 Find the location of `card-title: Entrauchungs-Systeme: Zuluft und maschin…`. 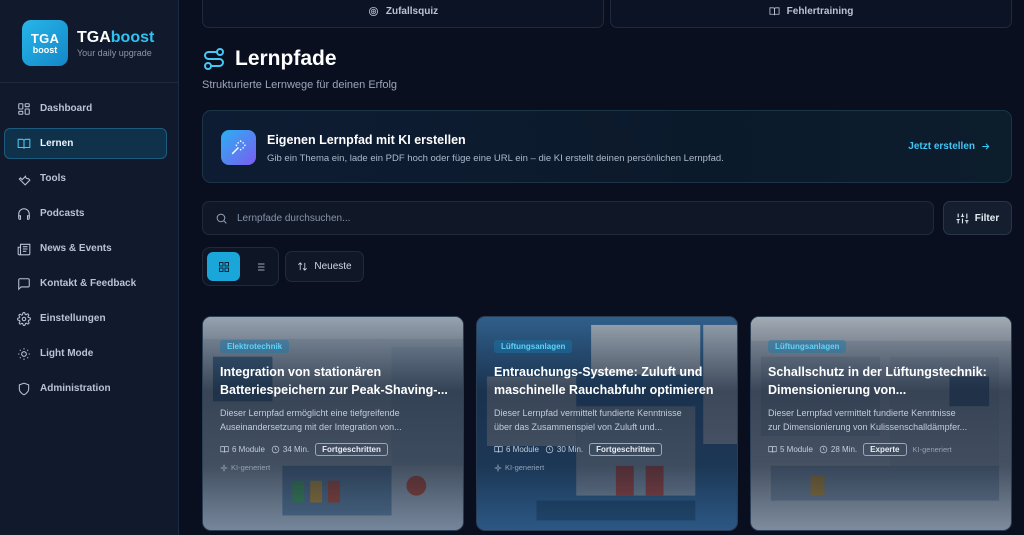

card-title: Entrauchungs-Systeme: Zuluft und maschin… is located at coordinates (604, 381).